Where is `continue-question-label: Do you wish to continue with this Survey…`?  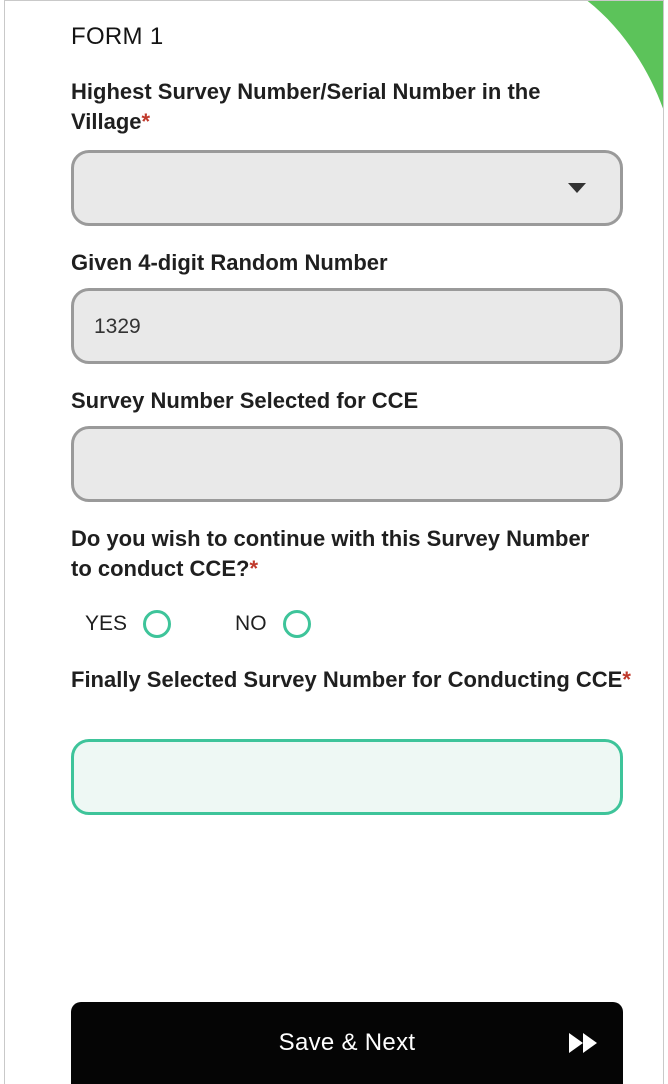
continue-question-label: Do you wish to continue with this Survey… is located at coordinates (331, 554).